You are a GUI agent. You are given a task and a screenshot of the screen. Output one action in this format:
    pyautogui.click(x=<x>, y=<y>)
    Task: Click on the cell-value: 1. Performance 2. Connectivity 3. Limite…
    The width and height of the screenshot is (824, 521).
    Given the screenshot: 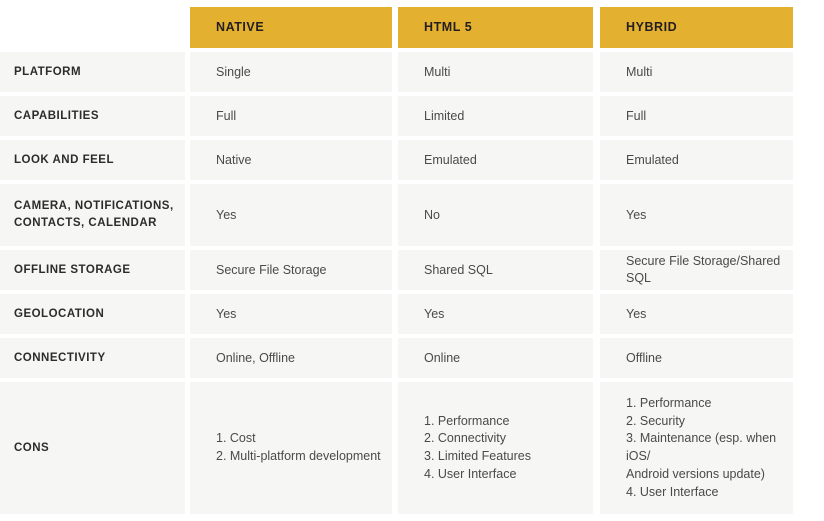 What is the action you would take?
    pyautogui.click(x=477, y=447)
    